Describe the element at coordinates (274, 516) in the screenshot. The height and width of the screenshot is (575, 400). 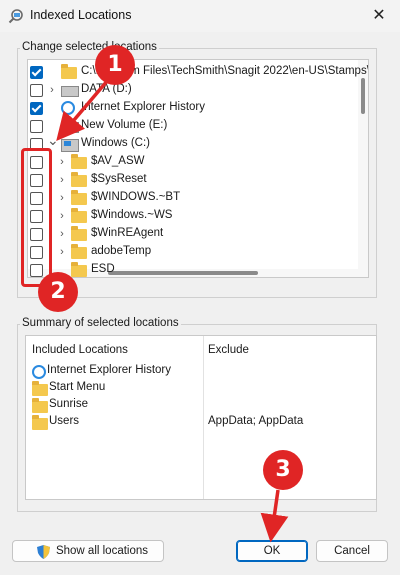
I see `callout-3-arrow` at that location.